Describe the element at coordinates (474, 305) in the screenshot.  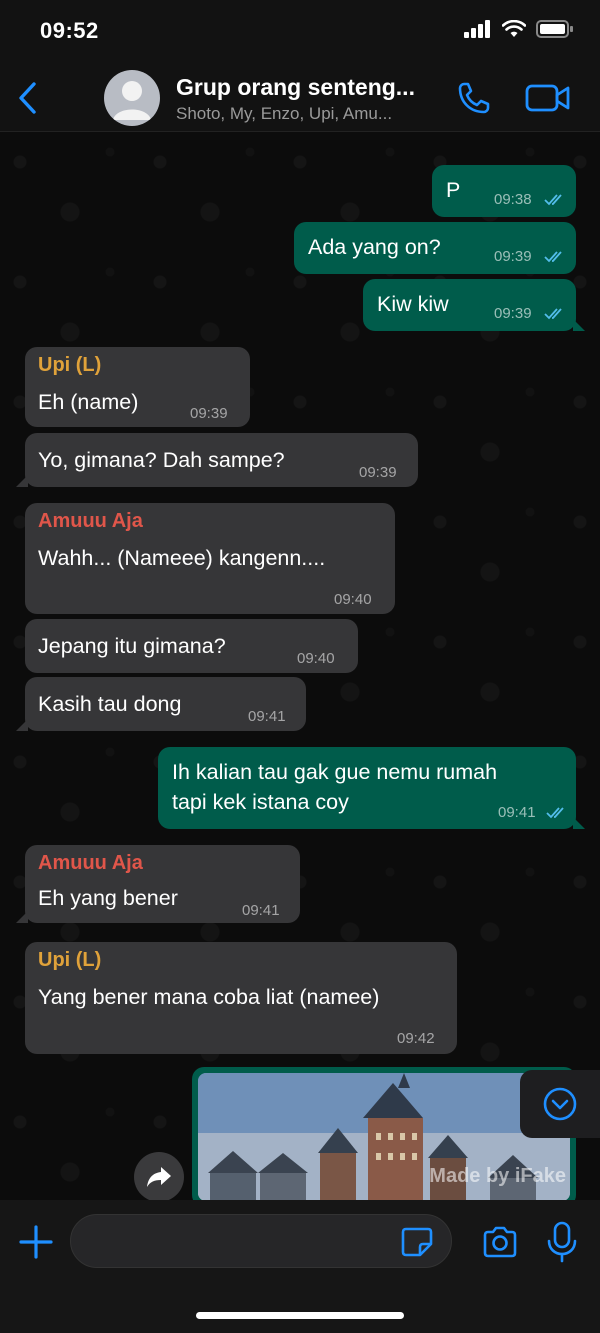
I see `message-outgoing: Kiw kiw 09:39` at that location.